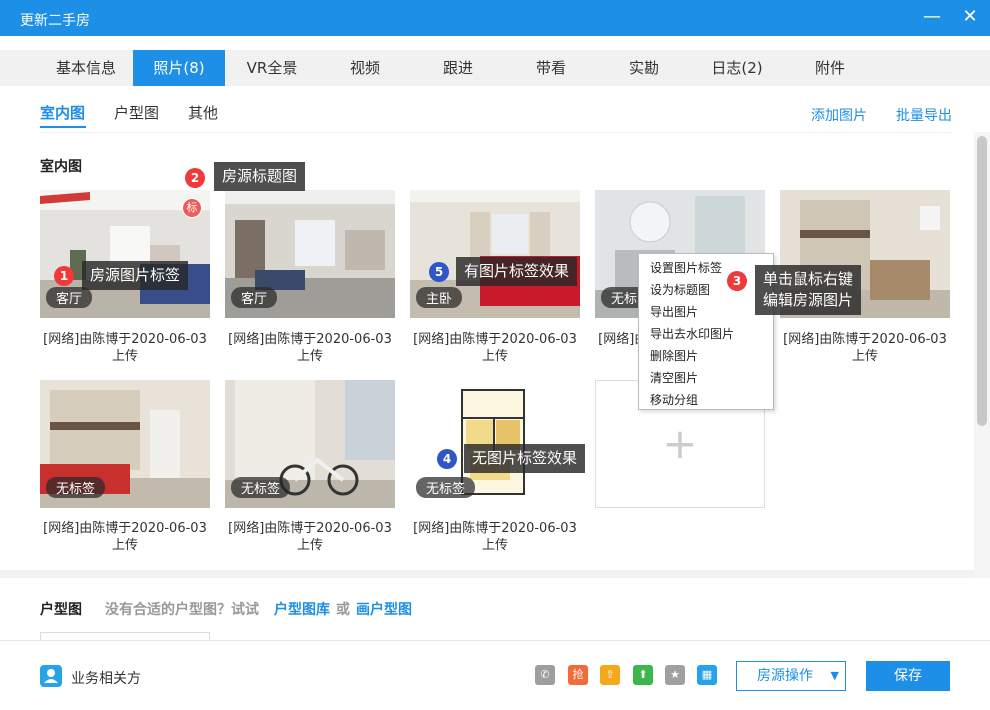 The image size is (990, 710). I want to click on floorplan-hint: 没有合适的户型图？试试, so click(182, 610).